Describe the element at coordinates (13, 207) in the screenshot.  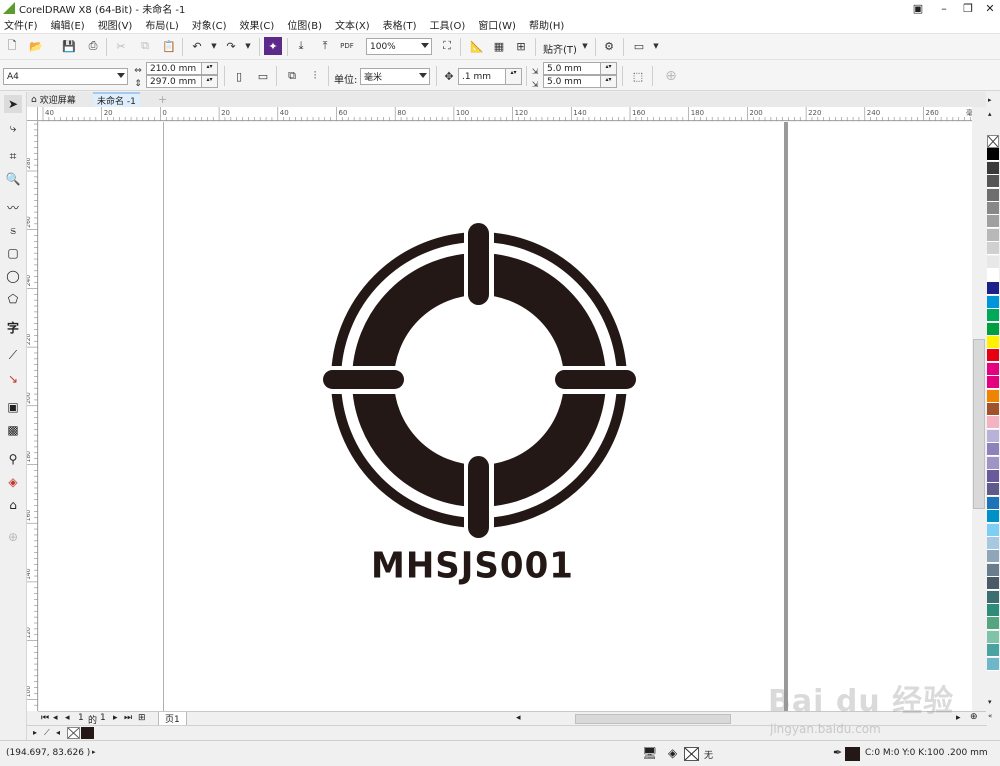
I see `freehand-tool-icon: 〰` at that location.